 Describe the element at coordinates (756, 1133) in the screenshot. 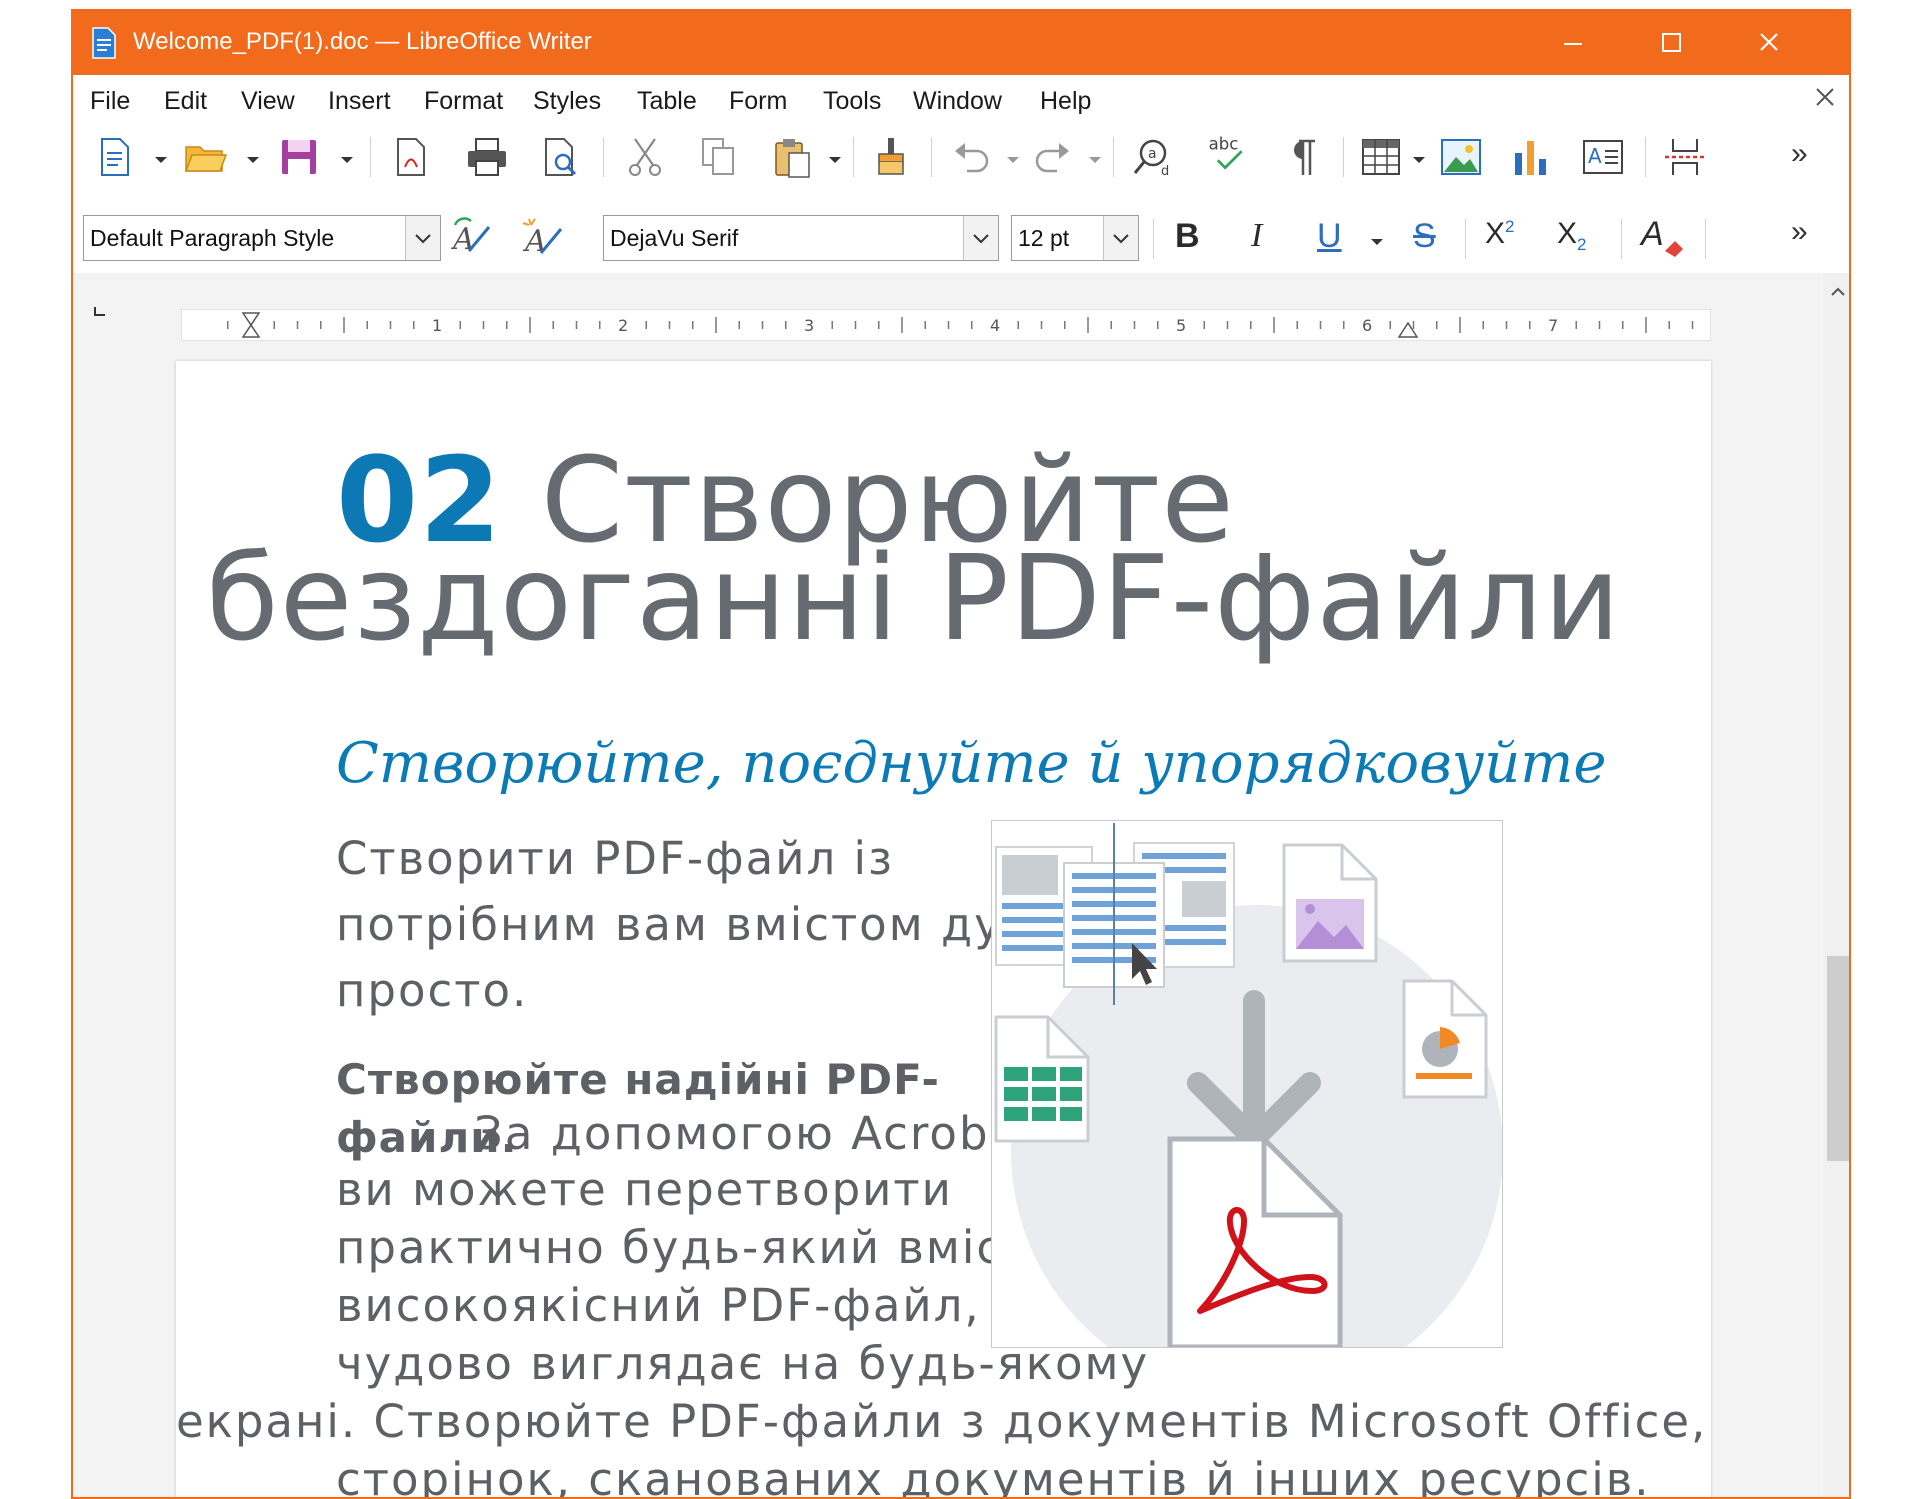

I see `paragraph-2-first-line: За допомогою Acrobat` at that location.